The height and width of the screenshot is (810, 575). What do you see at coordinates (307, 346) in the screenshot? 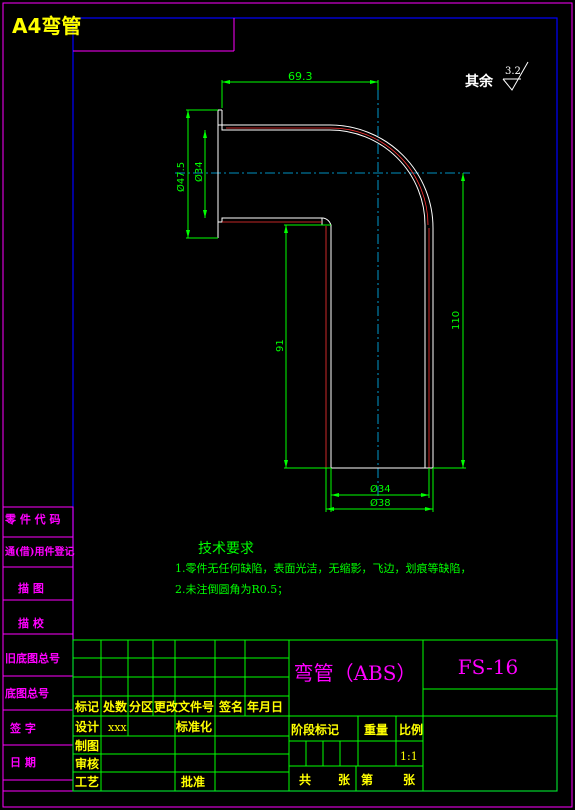
I see `dimension-vertical-inner` at bounding box center [307, 346].